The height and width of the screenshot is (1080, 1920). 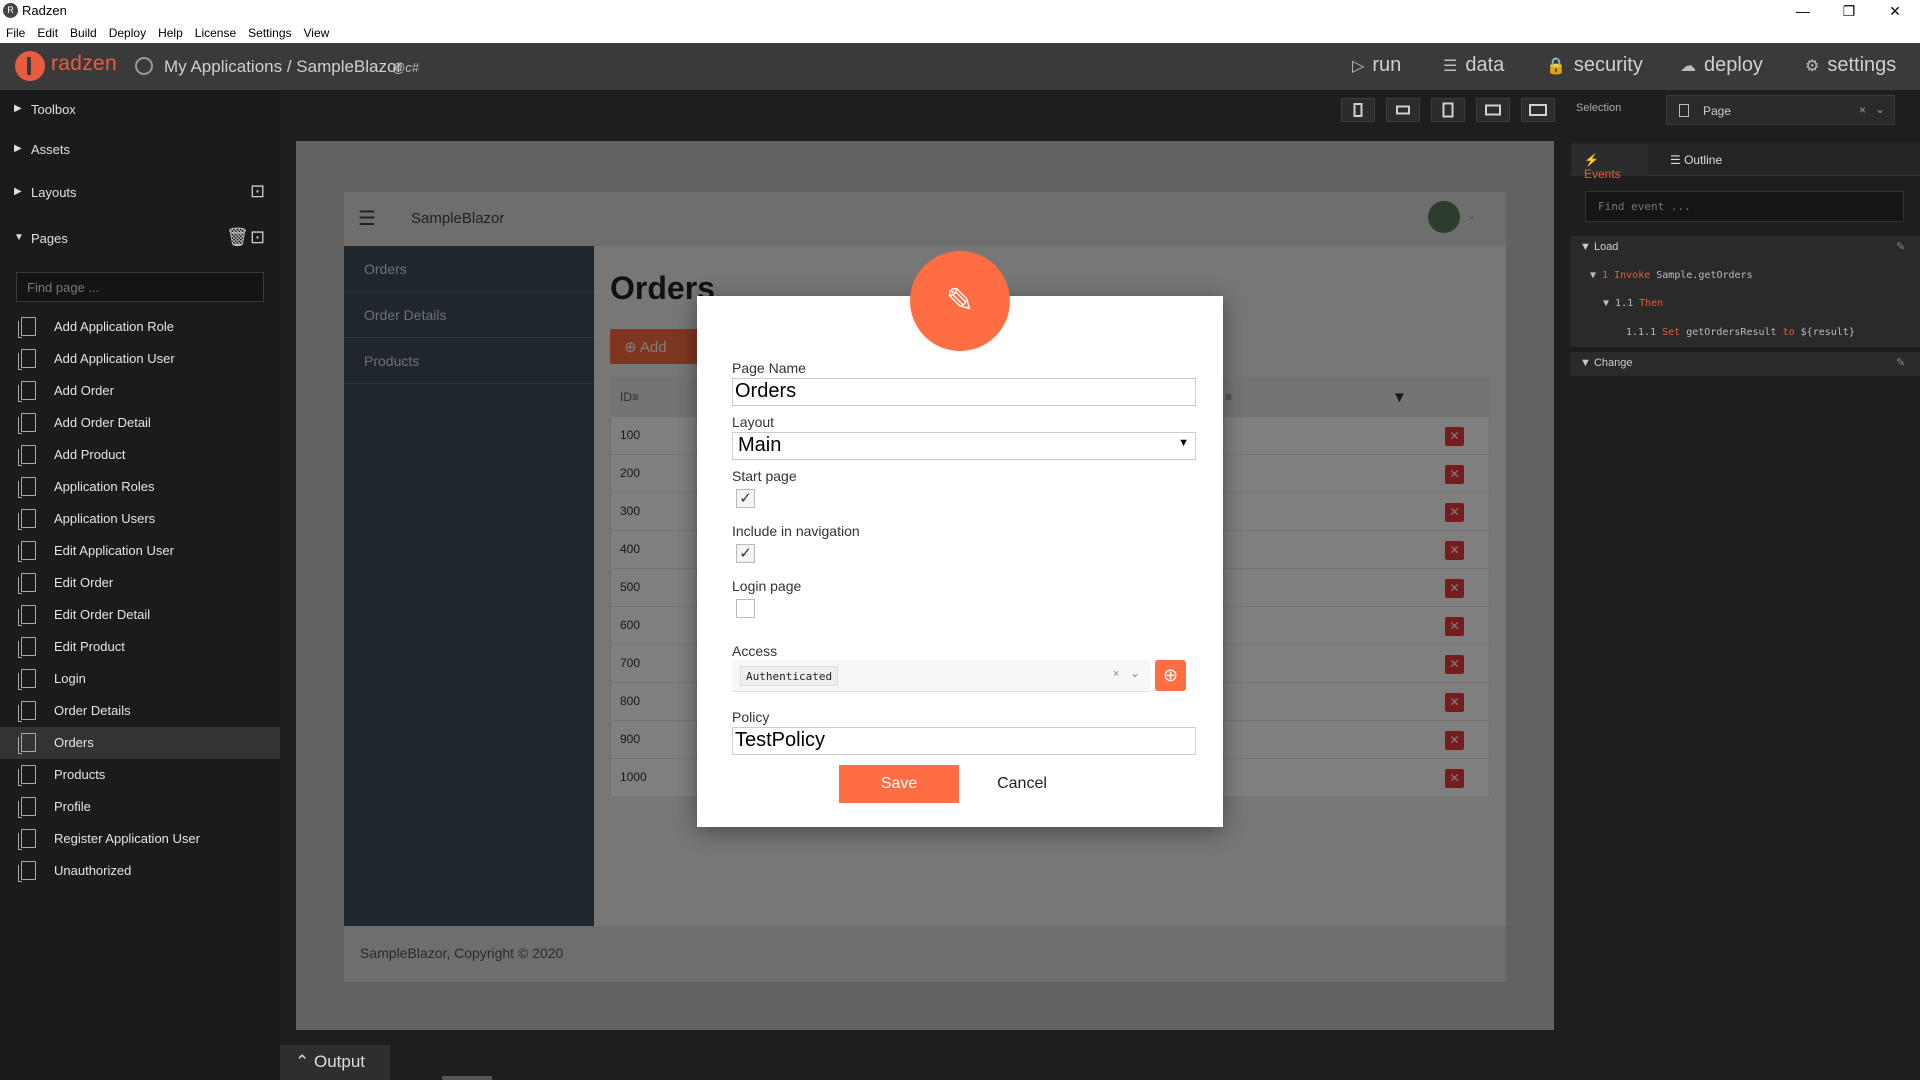 What do you see at coordinates (751, 717) in the screenshot?
I see `policy-label: Policy` at bounding box center [751, 717].